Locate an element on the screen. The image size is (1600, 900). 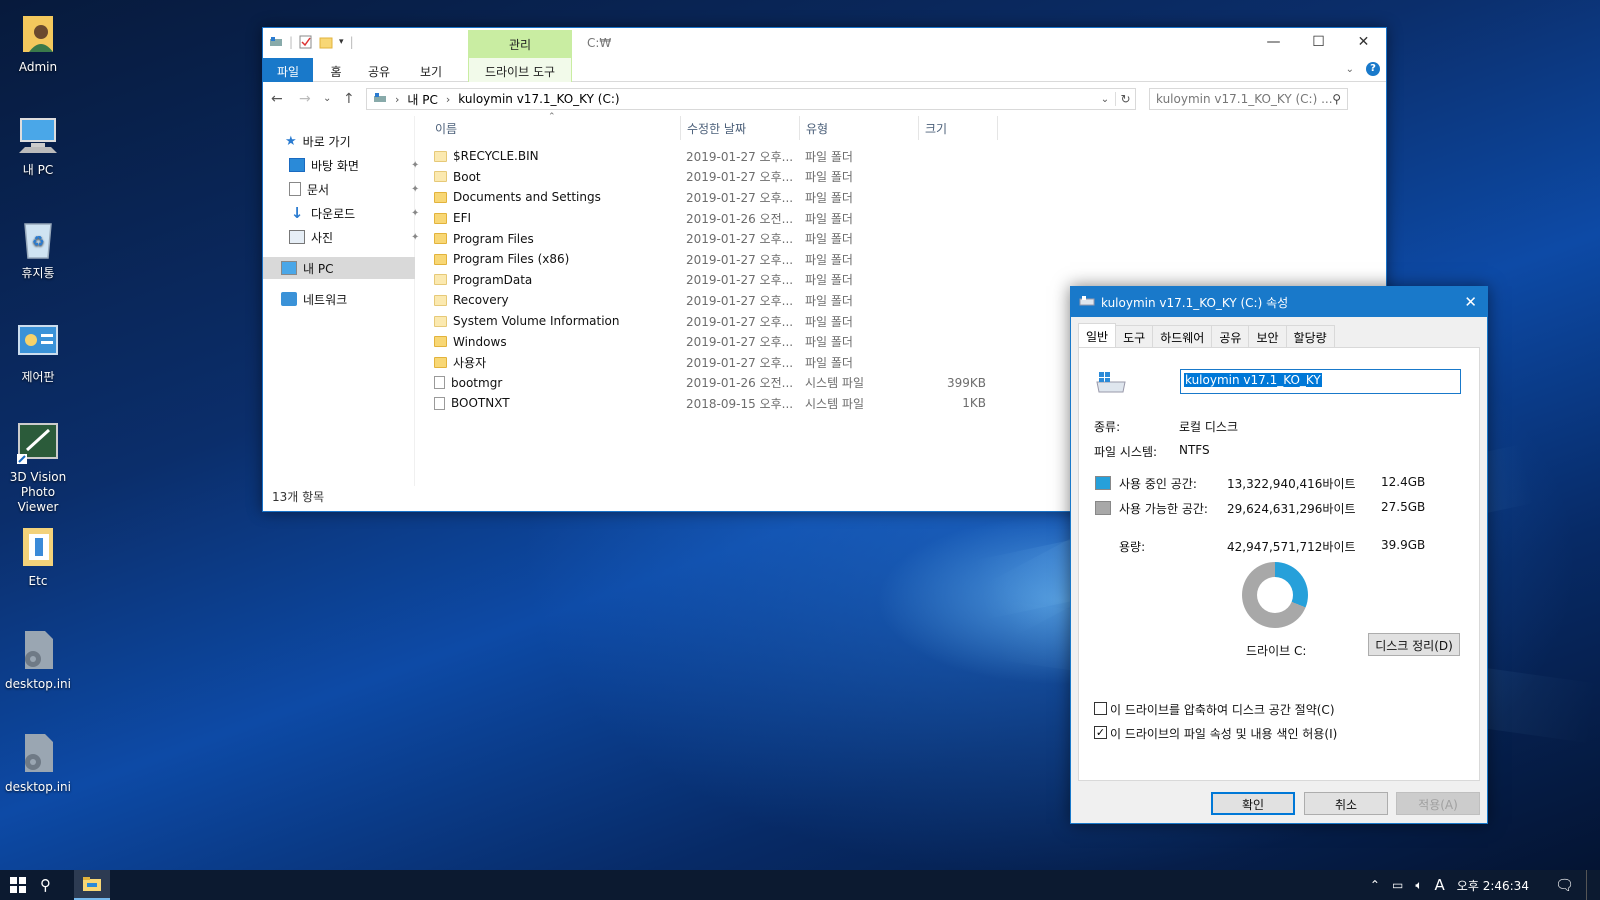
tab-quota: 할당량 is located at coordinates (1310, 336).